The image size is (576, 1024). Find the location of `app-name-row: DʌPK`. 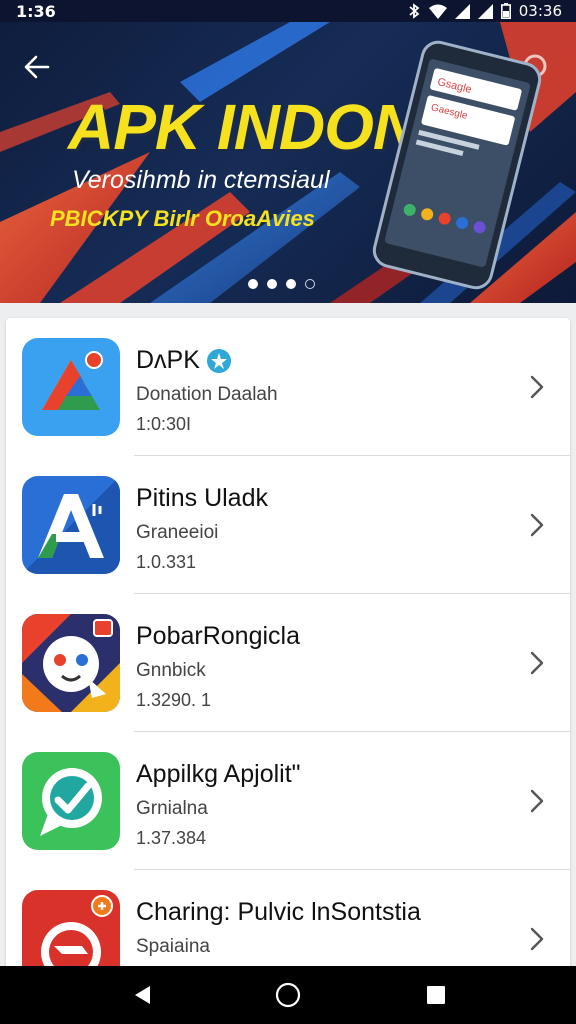

app-name-row: DʌPK is located at coordinates (184, 360).